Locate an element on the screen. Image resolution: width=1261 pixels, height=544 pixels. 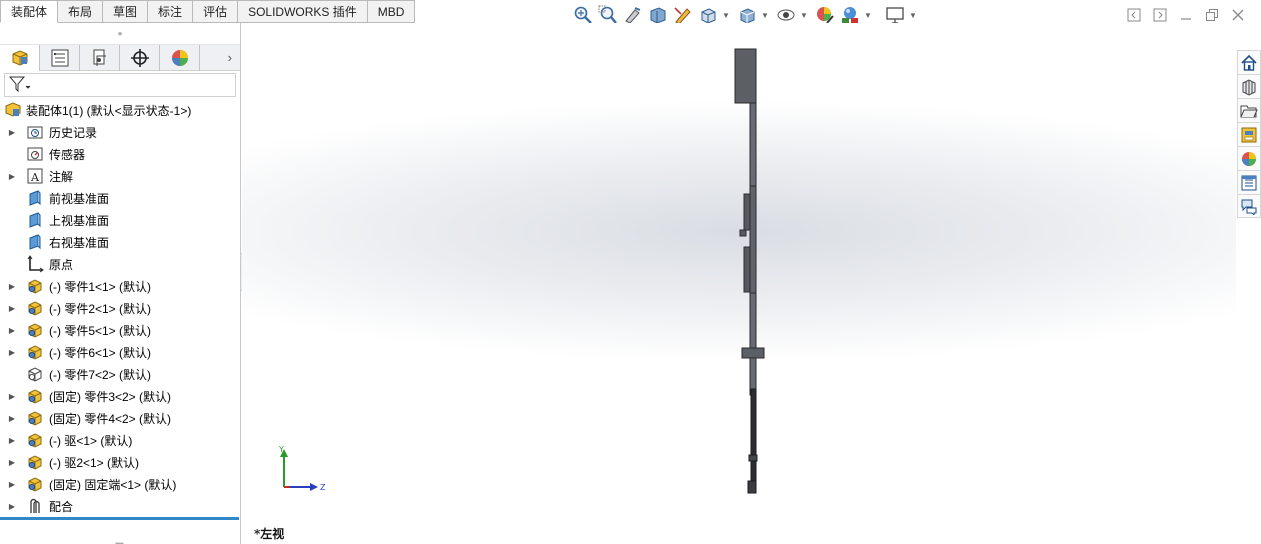
tab-mbd: MBD is located at coordinates (391, 11).